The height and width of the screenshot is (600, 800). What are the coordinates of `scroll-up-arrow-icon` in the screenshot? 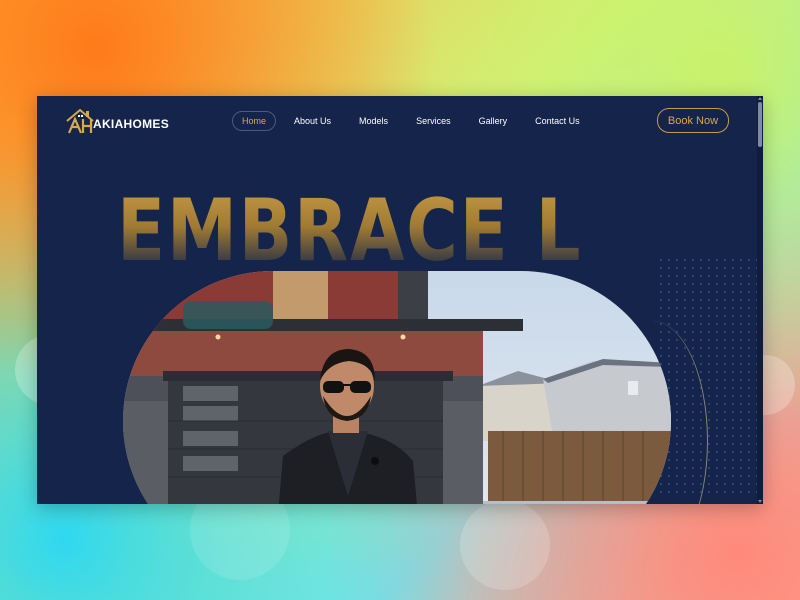 It's located at (760, 98).